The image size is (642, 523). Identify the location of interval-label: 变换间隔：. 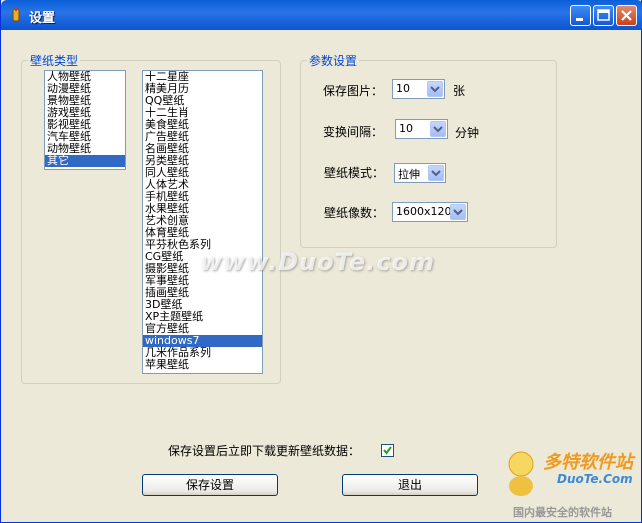
(353, 132).